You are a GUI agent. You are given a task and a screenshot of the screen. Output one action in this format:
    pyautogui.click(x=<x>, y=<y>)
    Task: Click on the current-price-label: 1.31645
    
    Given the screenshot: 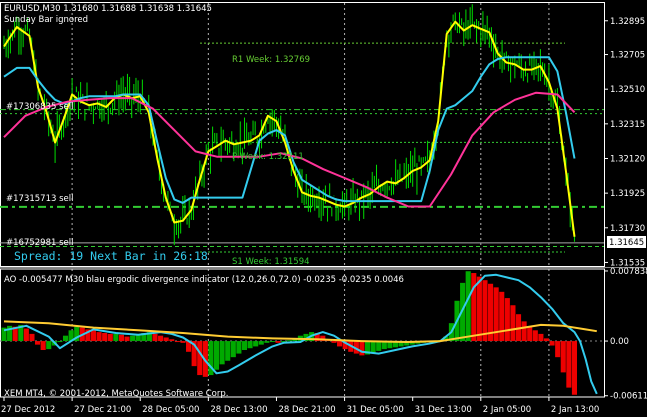 What is the action you would take?
    pyautogui.click(x=626, y=243)
    